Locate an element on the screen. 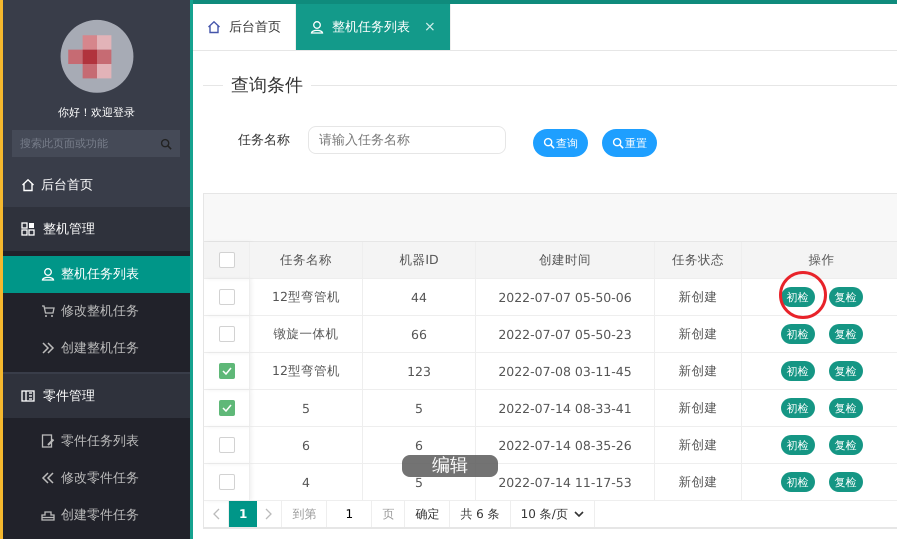 This screenshot has width=897, height=539. table-cell: 2022-07-07 05-50-23 is located at coordinates (565, 334).